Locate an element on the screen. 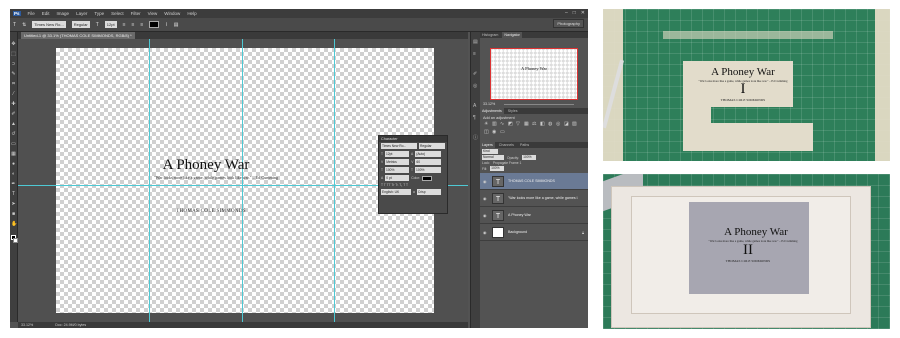  layer-kind-filter: Kind is located at coordinates (490, 151).